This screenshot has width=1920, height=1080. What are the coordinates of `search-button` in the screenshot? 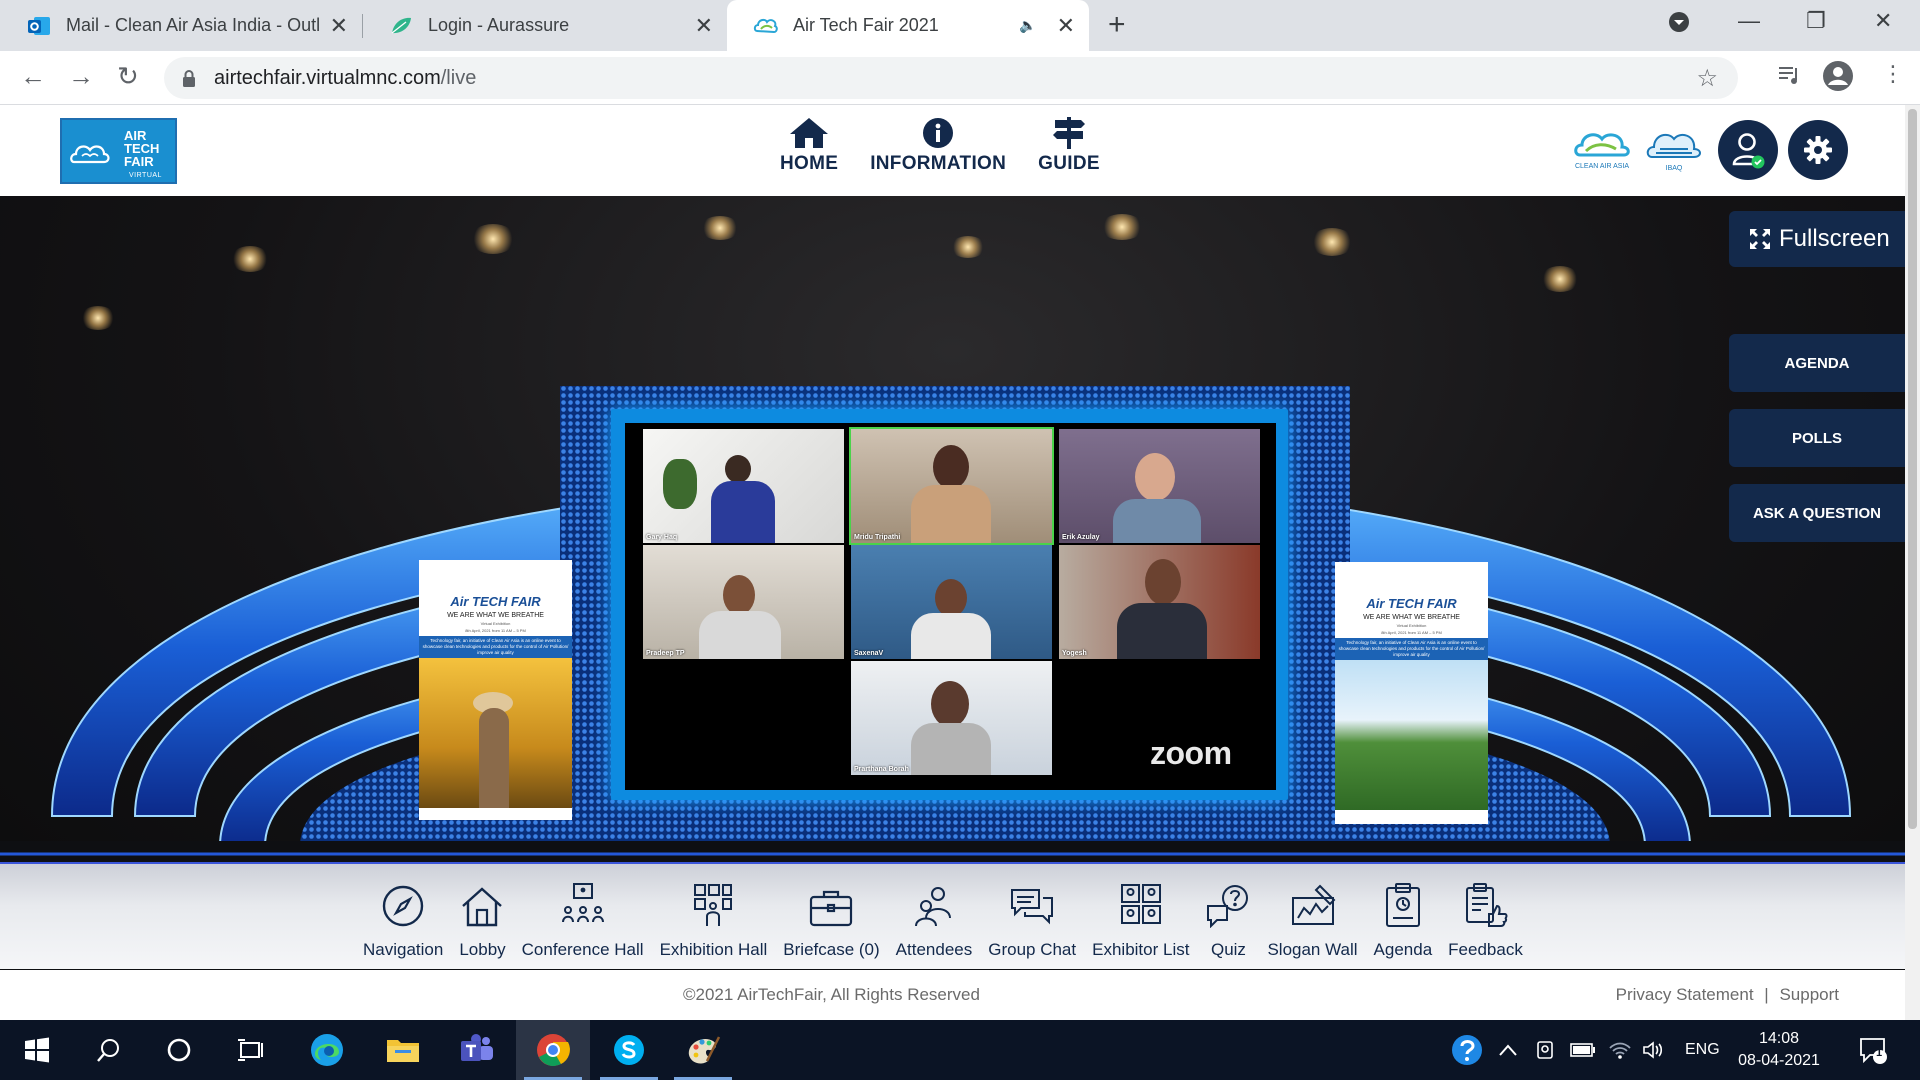 It's located at (109, 1050).